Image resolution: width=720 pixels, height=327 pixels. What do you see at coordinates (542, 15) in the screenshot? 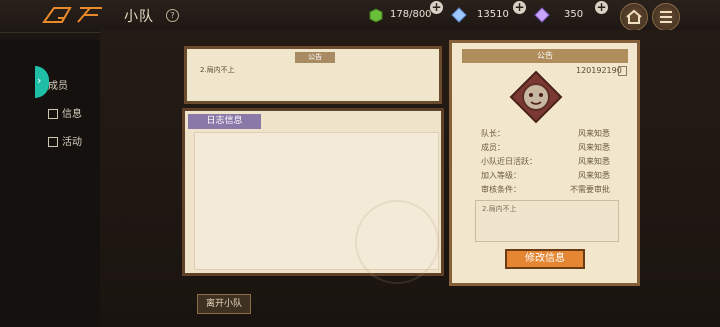
I see `purple-crystal-icon` at bounding box center [542, 15].